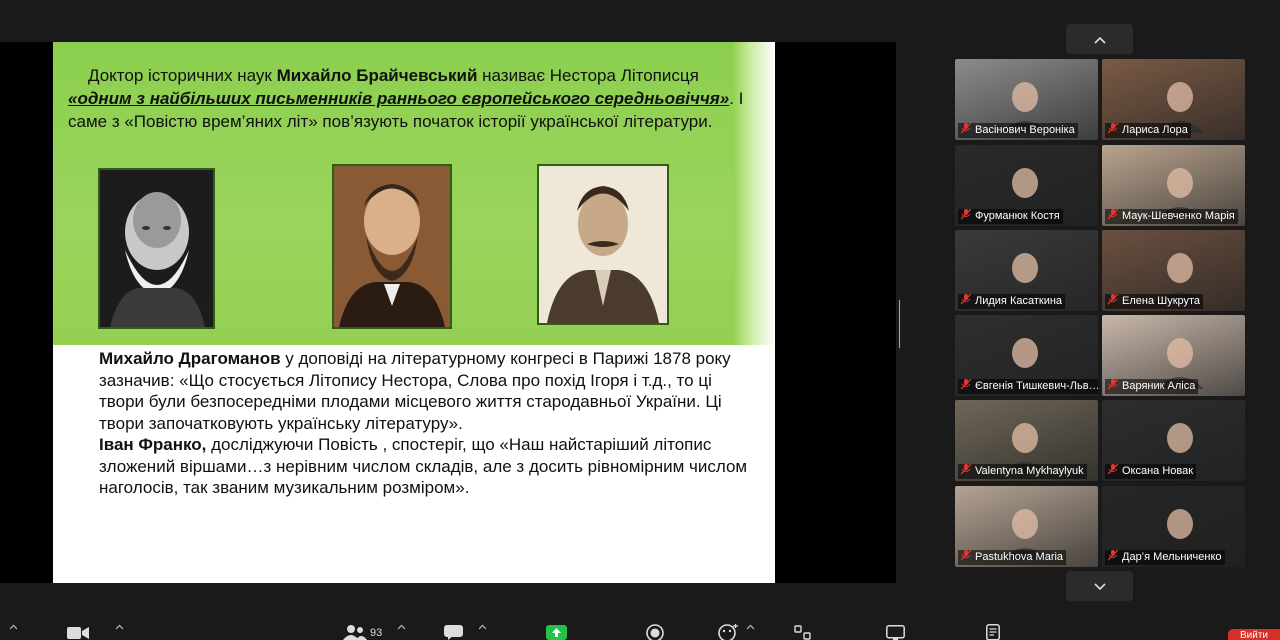  I want to click on video-camera-icon, so click(78, 633).